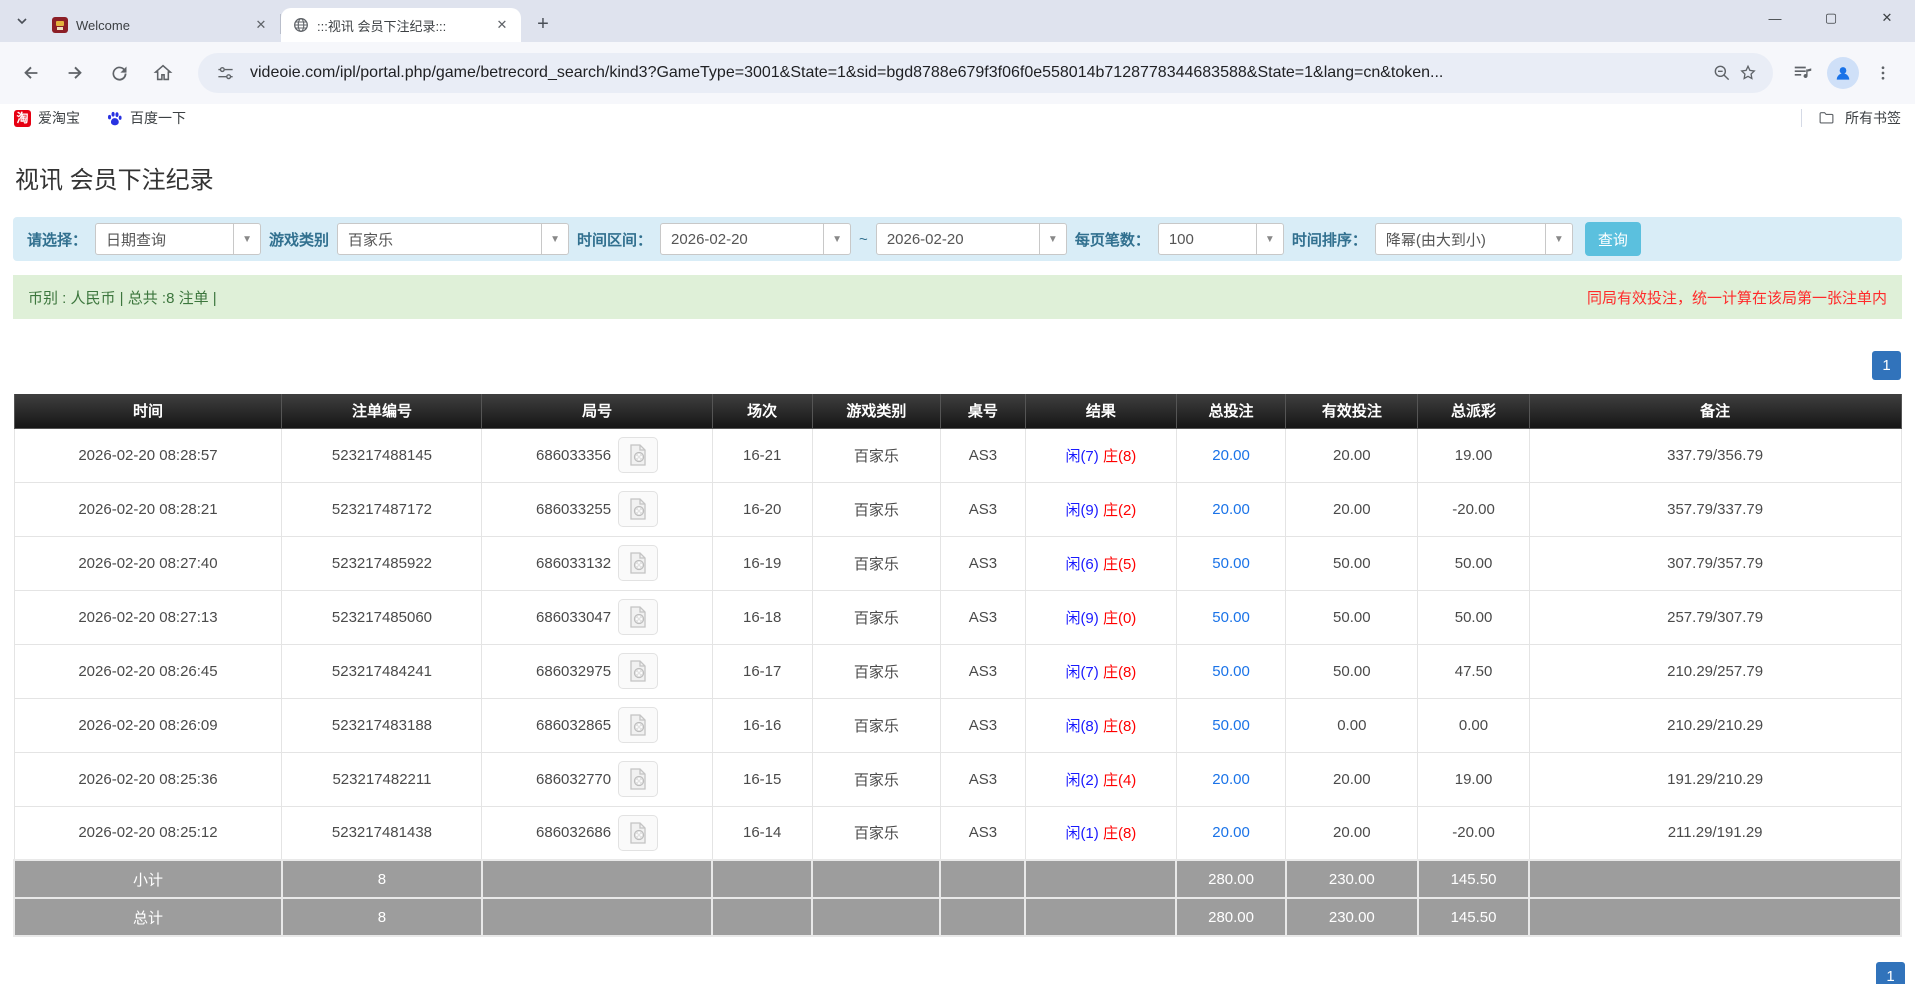  I want to click on result-cell: 闲(7) 庄(8), so click(1100, 455).